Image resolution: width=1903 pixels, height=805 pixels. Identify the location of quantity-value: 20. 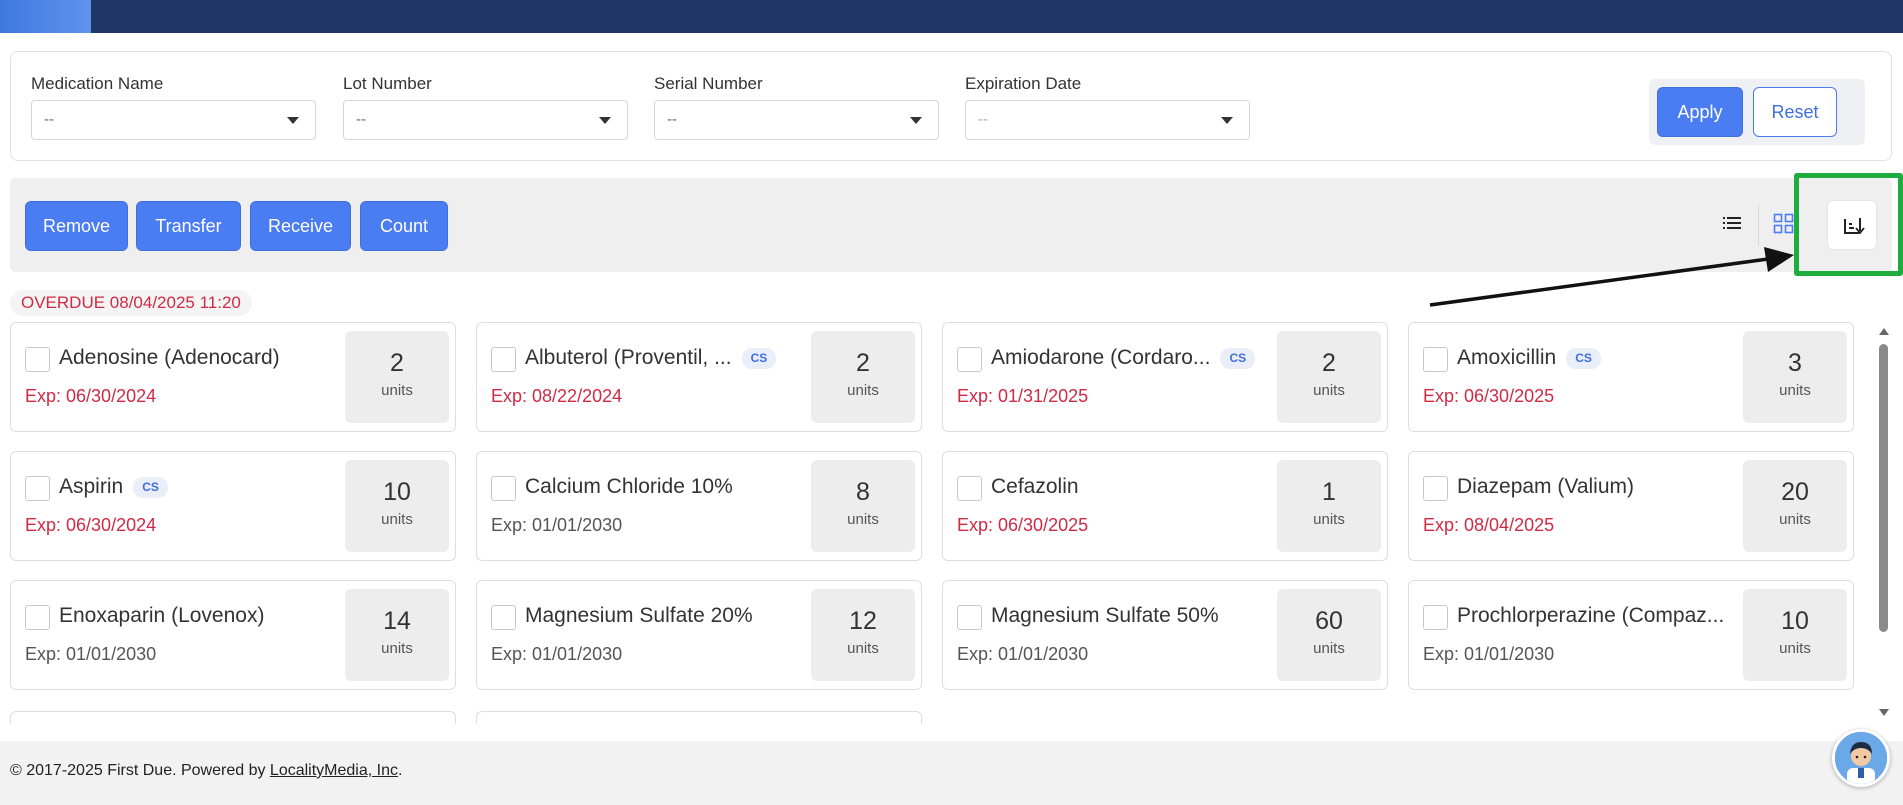
(1795, 492).